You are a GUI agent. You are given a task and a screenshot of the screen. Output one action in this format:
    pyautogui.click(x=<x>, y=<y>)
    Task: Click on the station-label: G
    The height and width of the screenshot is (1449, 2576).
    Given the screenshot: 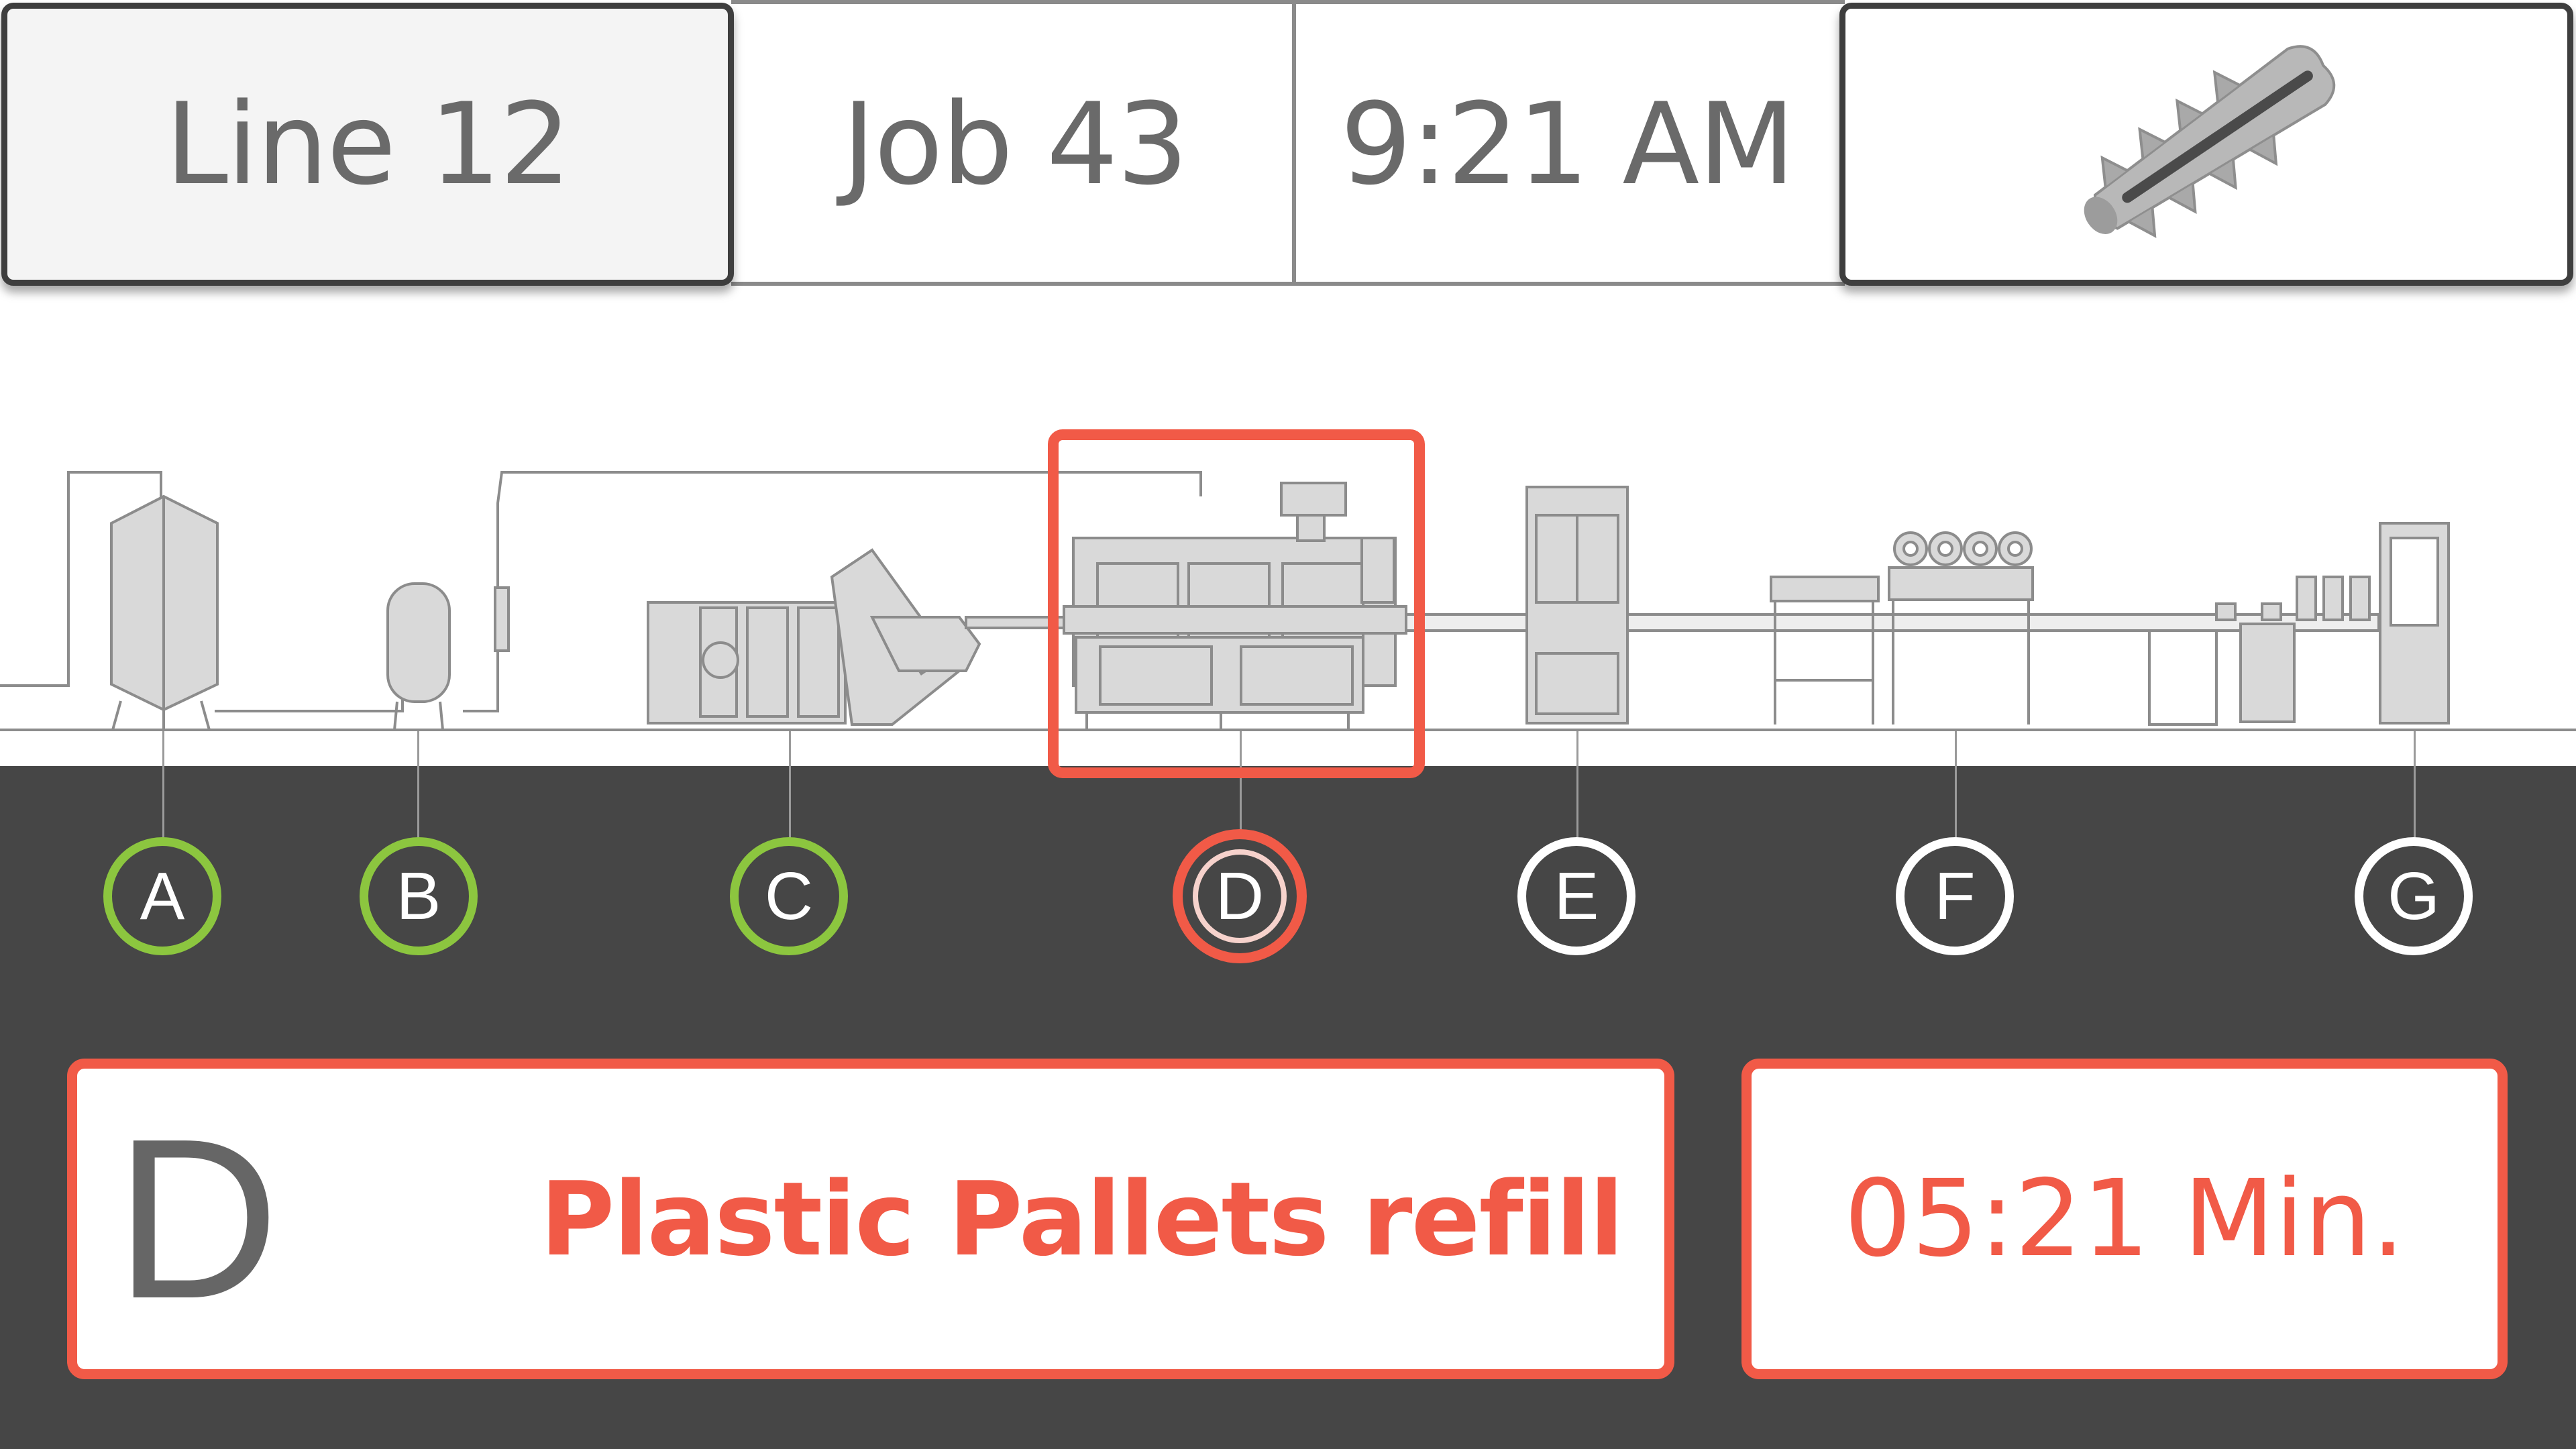 What is the action you would take?
    pyautogui.click(x=2413, y=896)
    